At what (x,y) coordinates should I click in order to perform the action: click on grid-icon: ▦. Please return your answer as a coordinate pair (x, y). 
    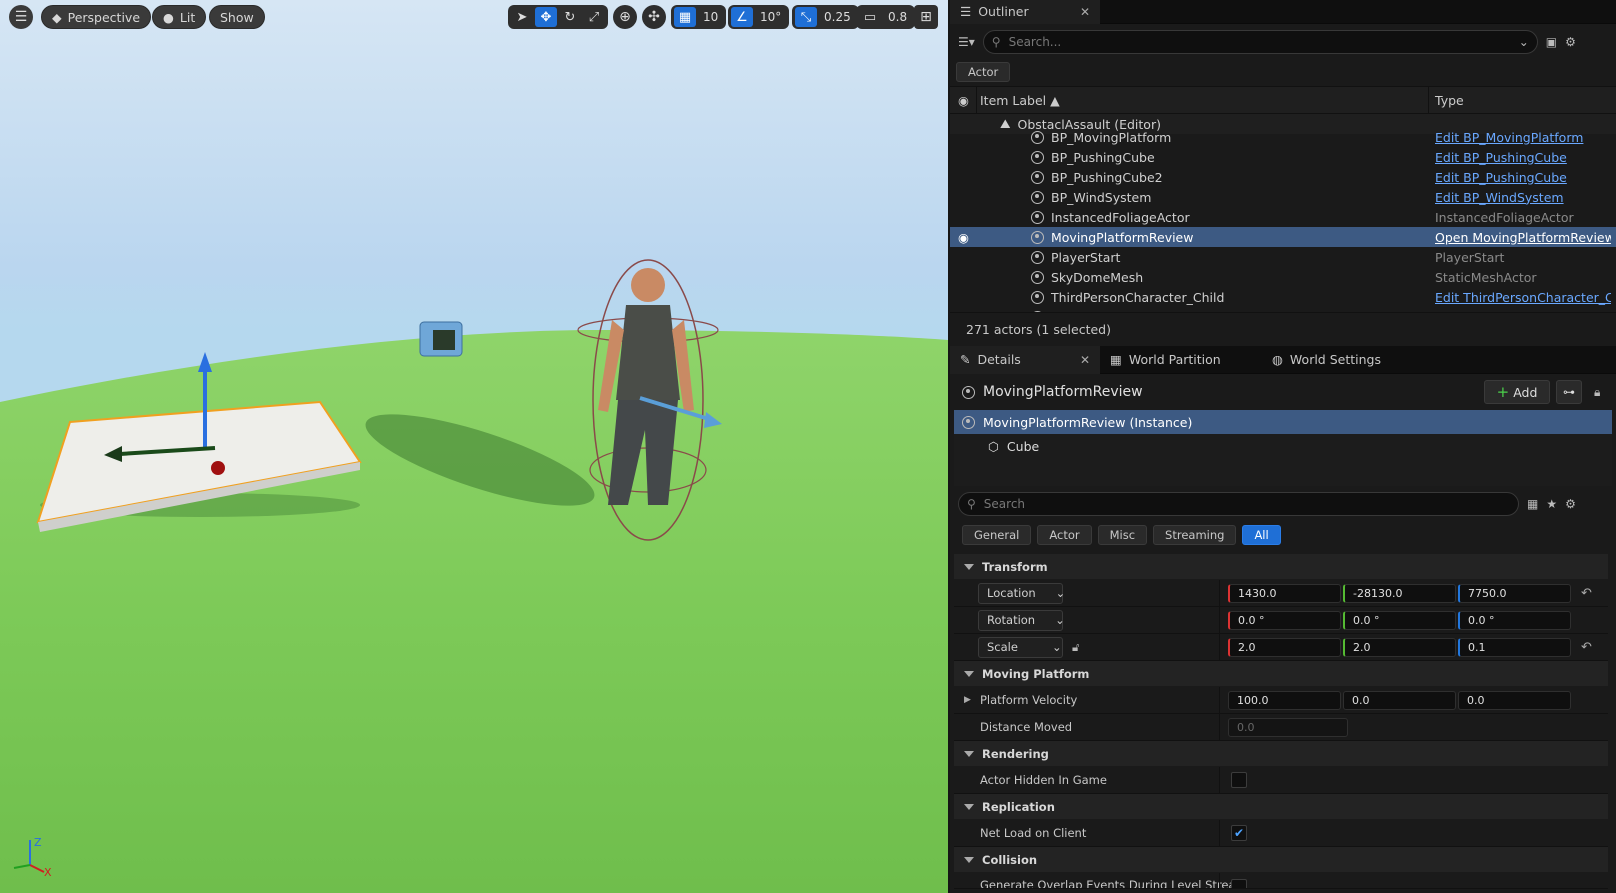
    Looking at the image, I should click on (685, 17).